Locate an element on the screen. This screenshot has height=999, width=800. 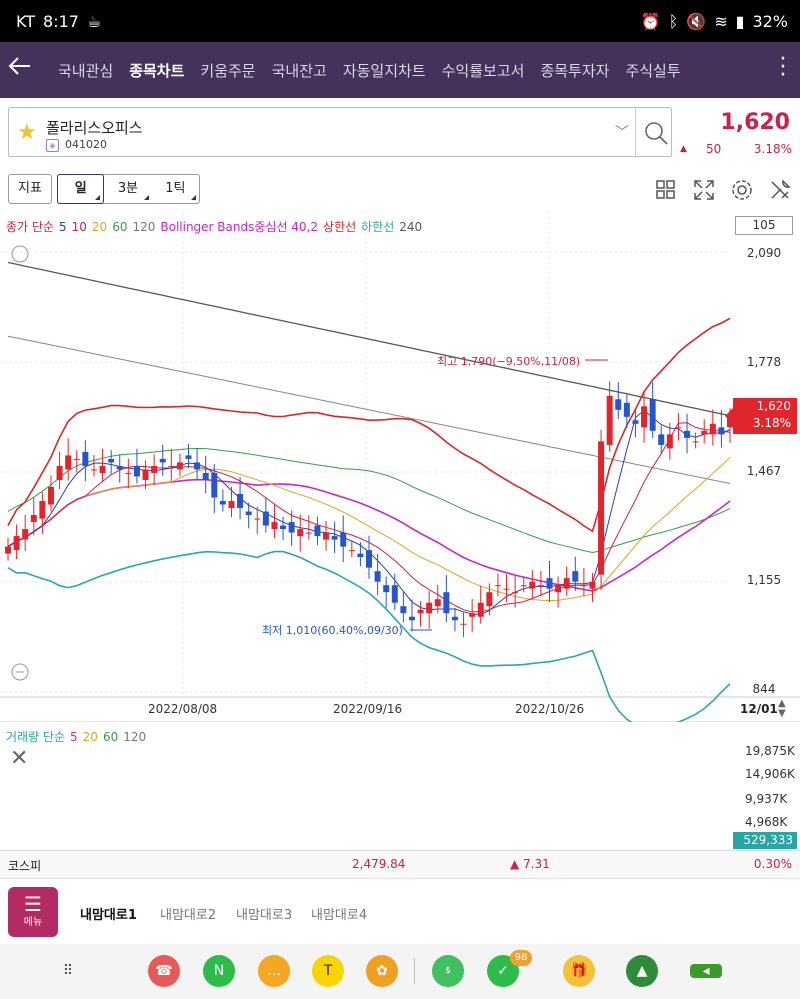
period-selector: 일 3분 1틱 is located at coordinates (128, 189).